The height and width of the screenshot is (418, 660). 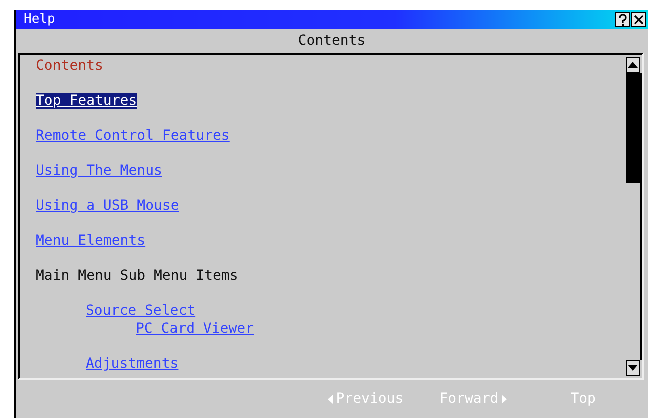 I want to click on close-button, so click(x=638, y=19).